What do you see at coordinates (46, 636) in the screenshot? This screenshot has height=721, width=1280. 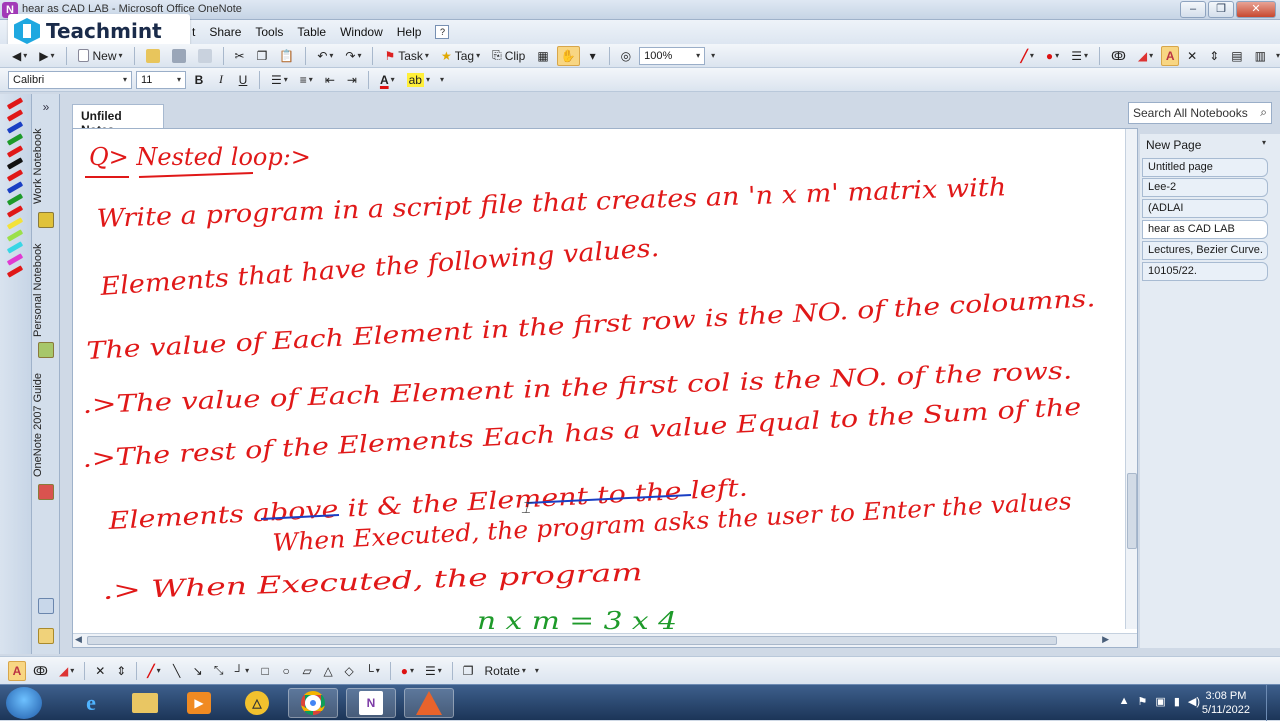 I see `notebook-list-icon` at bounding box center [46, 636].